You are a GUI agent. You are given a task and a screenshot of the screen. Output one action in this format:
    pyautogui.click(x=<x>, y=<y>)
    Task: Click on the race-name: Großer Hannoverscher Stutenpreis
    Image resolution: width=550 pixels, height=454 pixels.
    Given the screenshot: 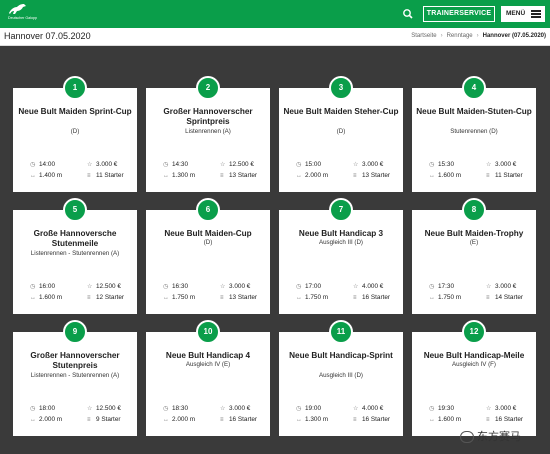 What is the action you would take?
    pyautogui.click(x=75, y=361)
    